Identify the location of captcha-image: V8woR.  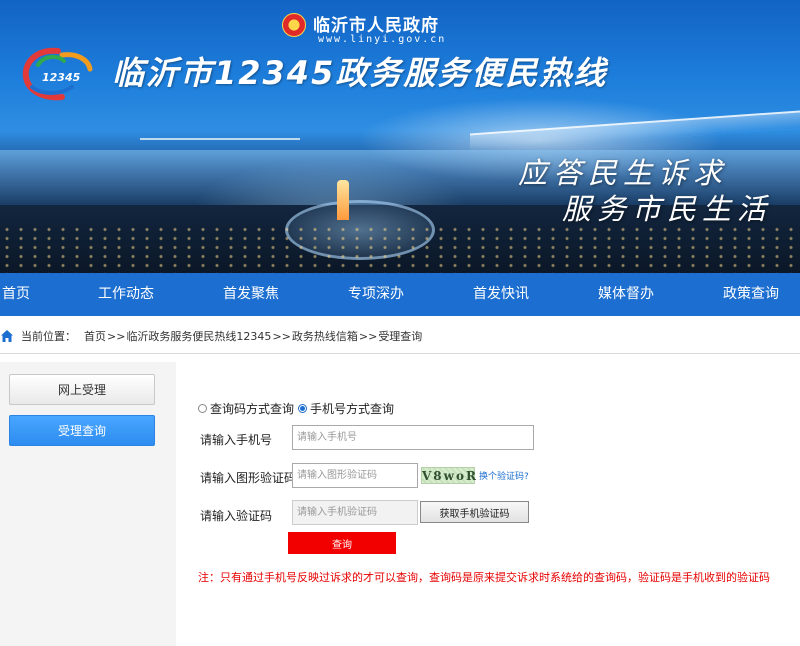
(448, 475).